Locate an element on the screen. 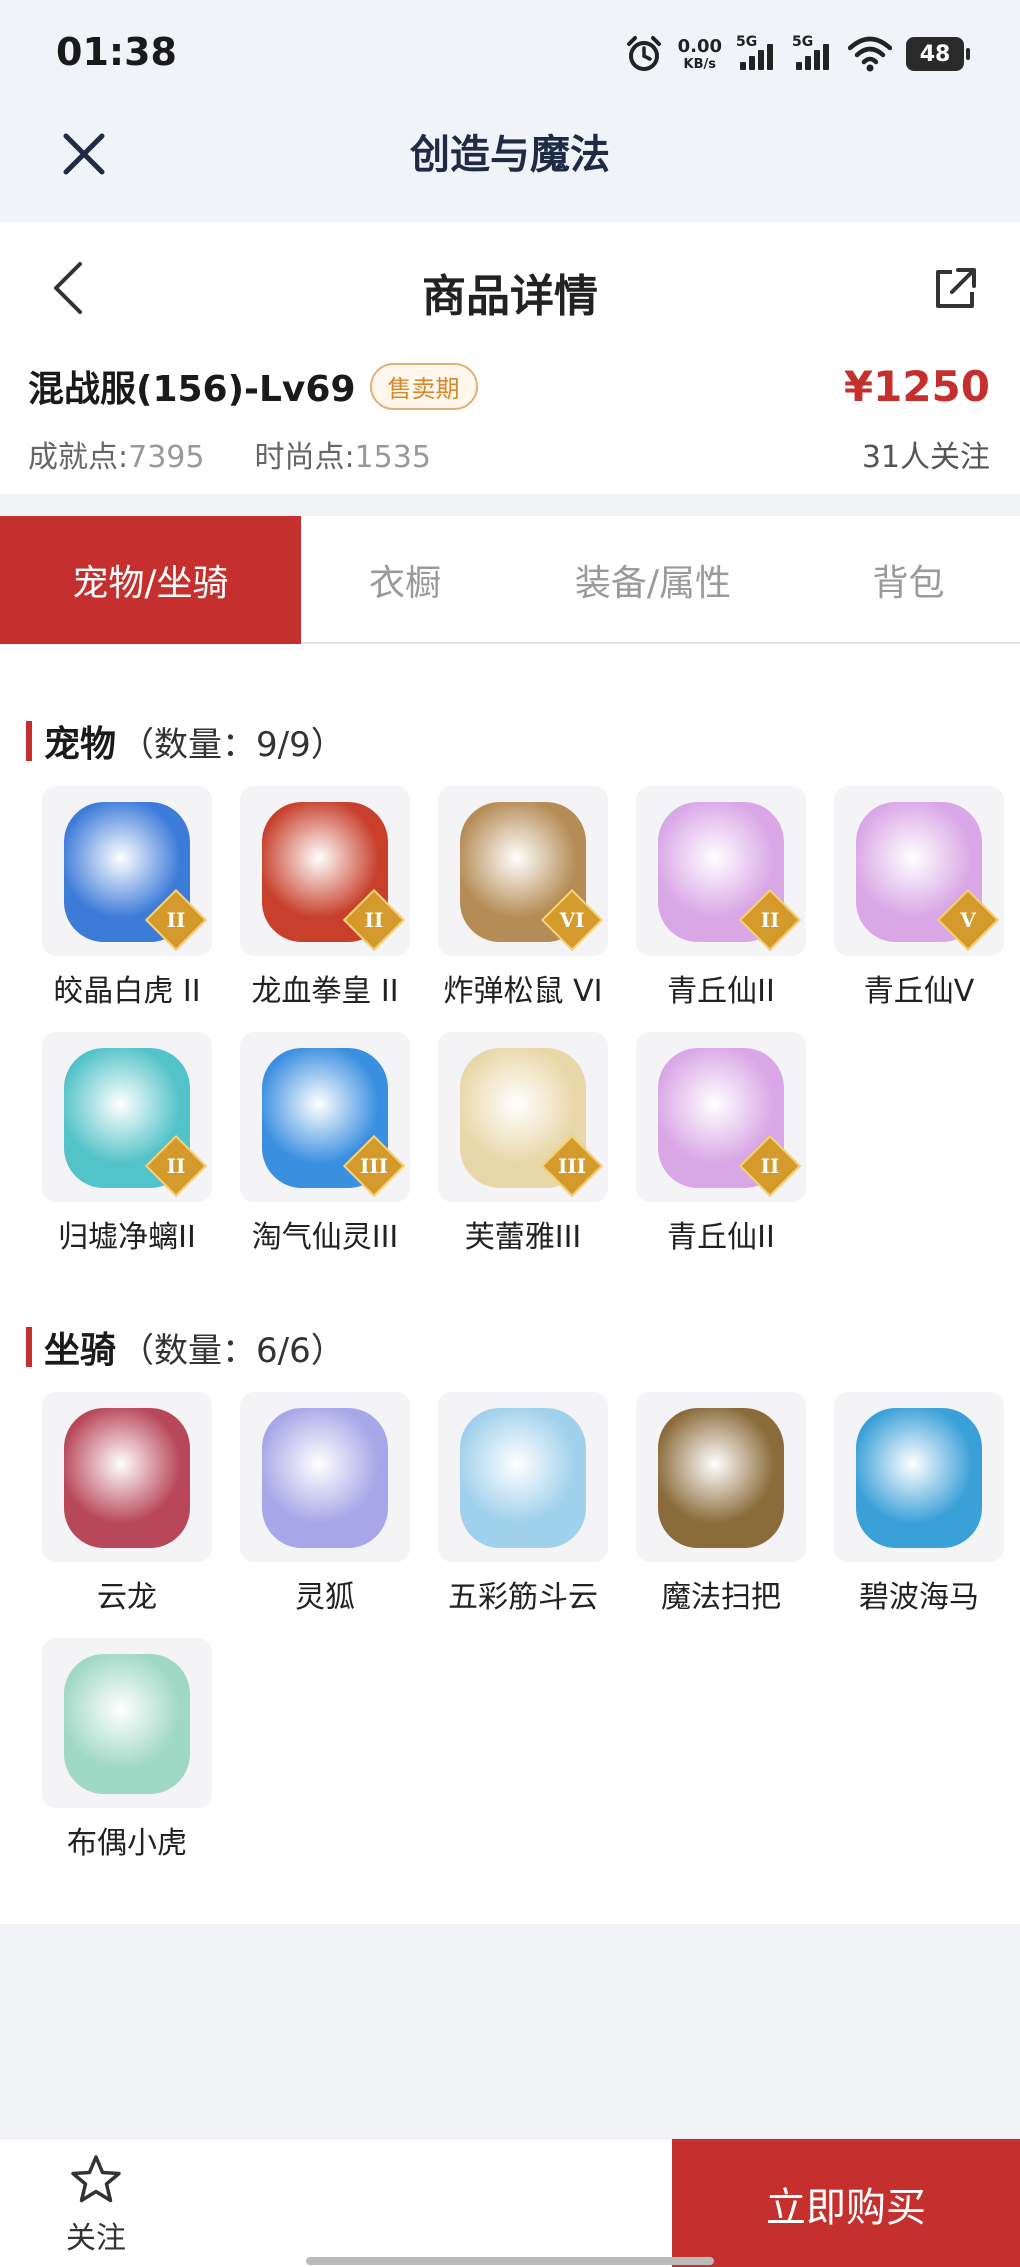 Image resolution: width=1020 pixels, height=2267 pixels. home-indicator is located at coordinates (510, 2261).